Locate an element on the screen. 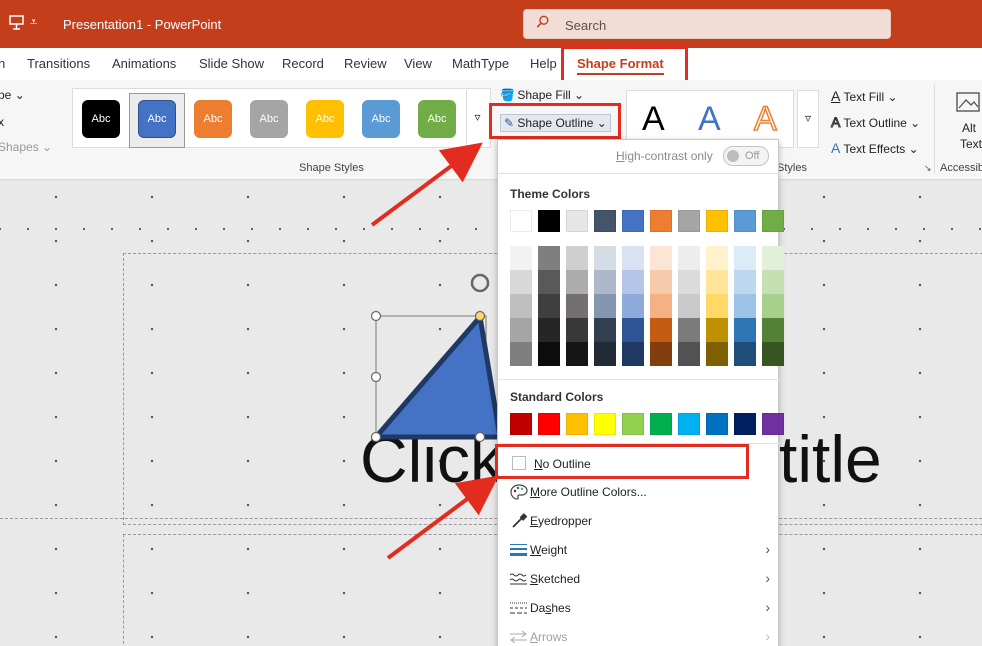 The width and height of the screenshot is (982, 646). weight-item: Weight › is located at coordinates (639, 550).